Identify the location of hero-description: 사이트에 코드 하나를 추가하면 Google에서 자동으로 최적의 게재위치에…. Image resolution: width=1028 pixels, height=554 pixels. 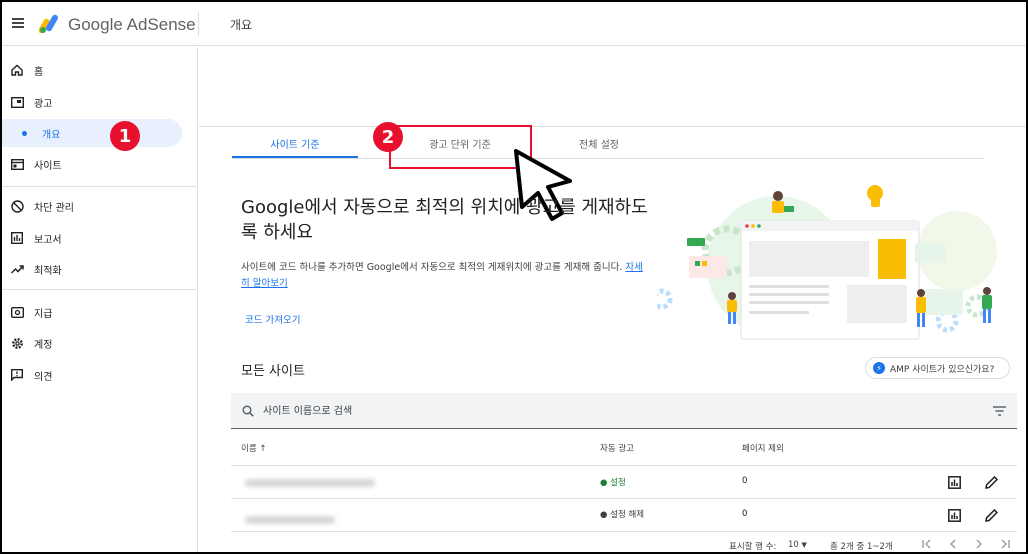
(446, 276).